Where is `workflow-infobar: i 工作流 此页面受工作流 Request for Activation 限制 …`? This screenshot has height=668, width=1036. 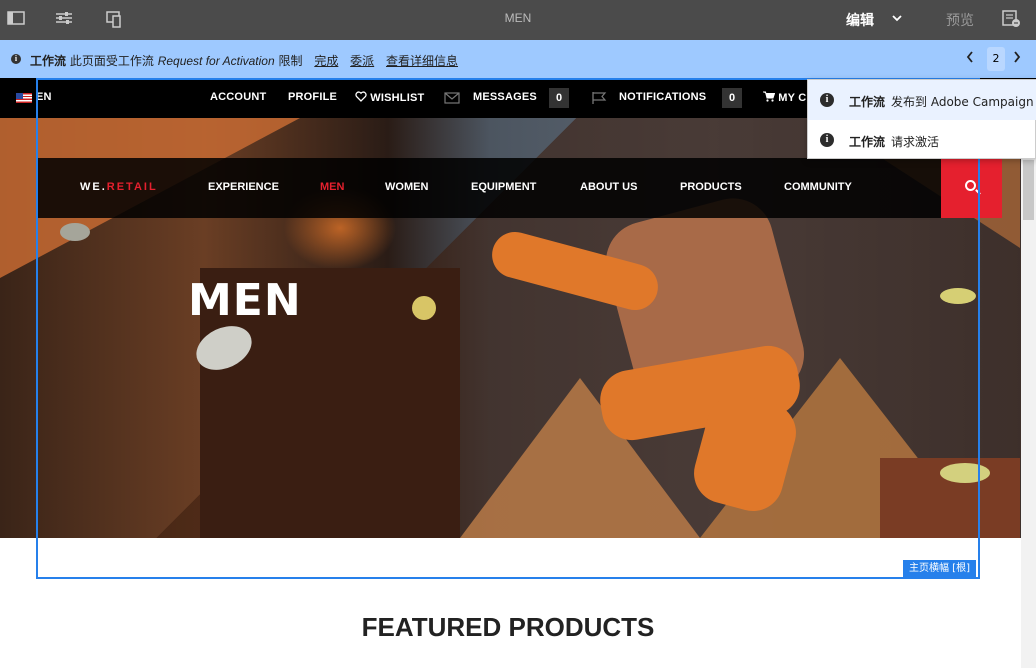 workflow-infobar: i 工作流 此页面受工作流 Request for Activation 限制 … is located at coordinates (518, 59).